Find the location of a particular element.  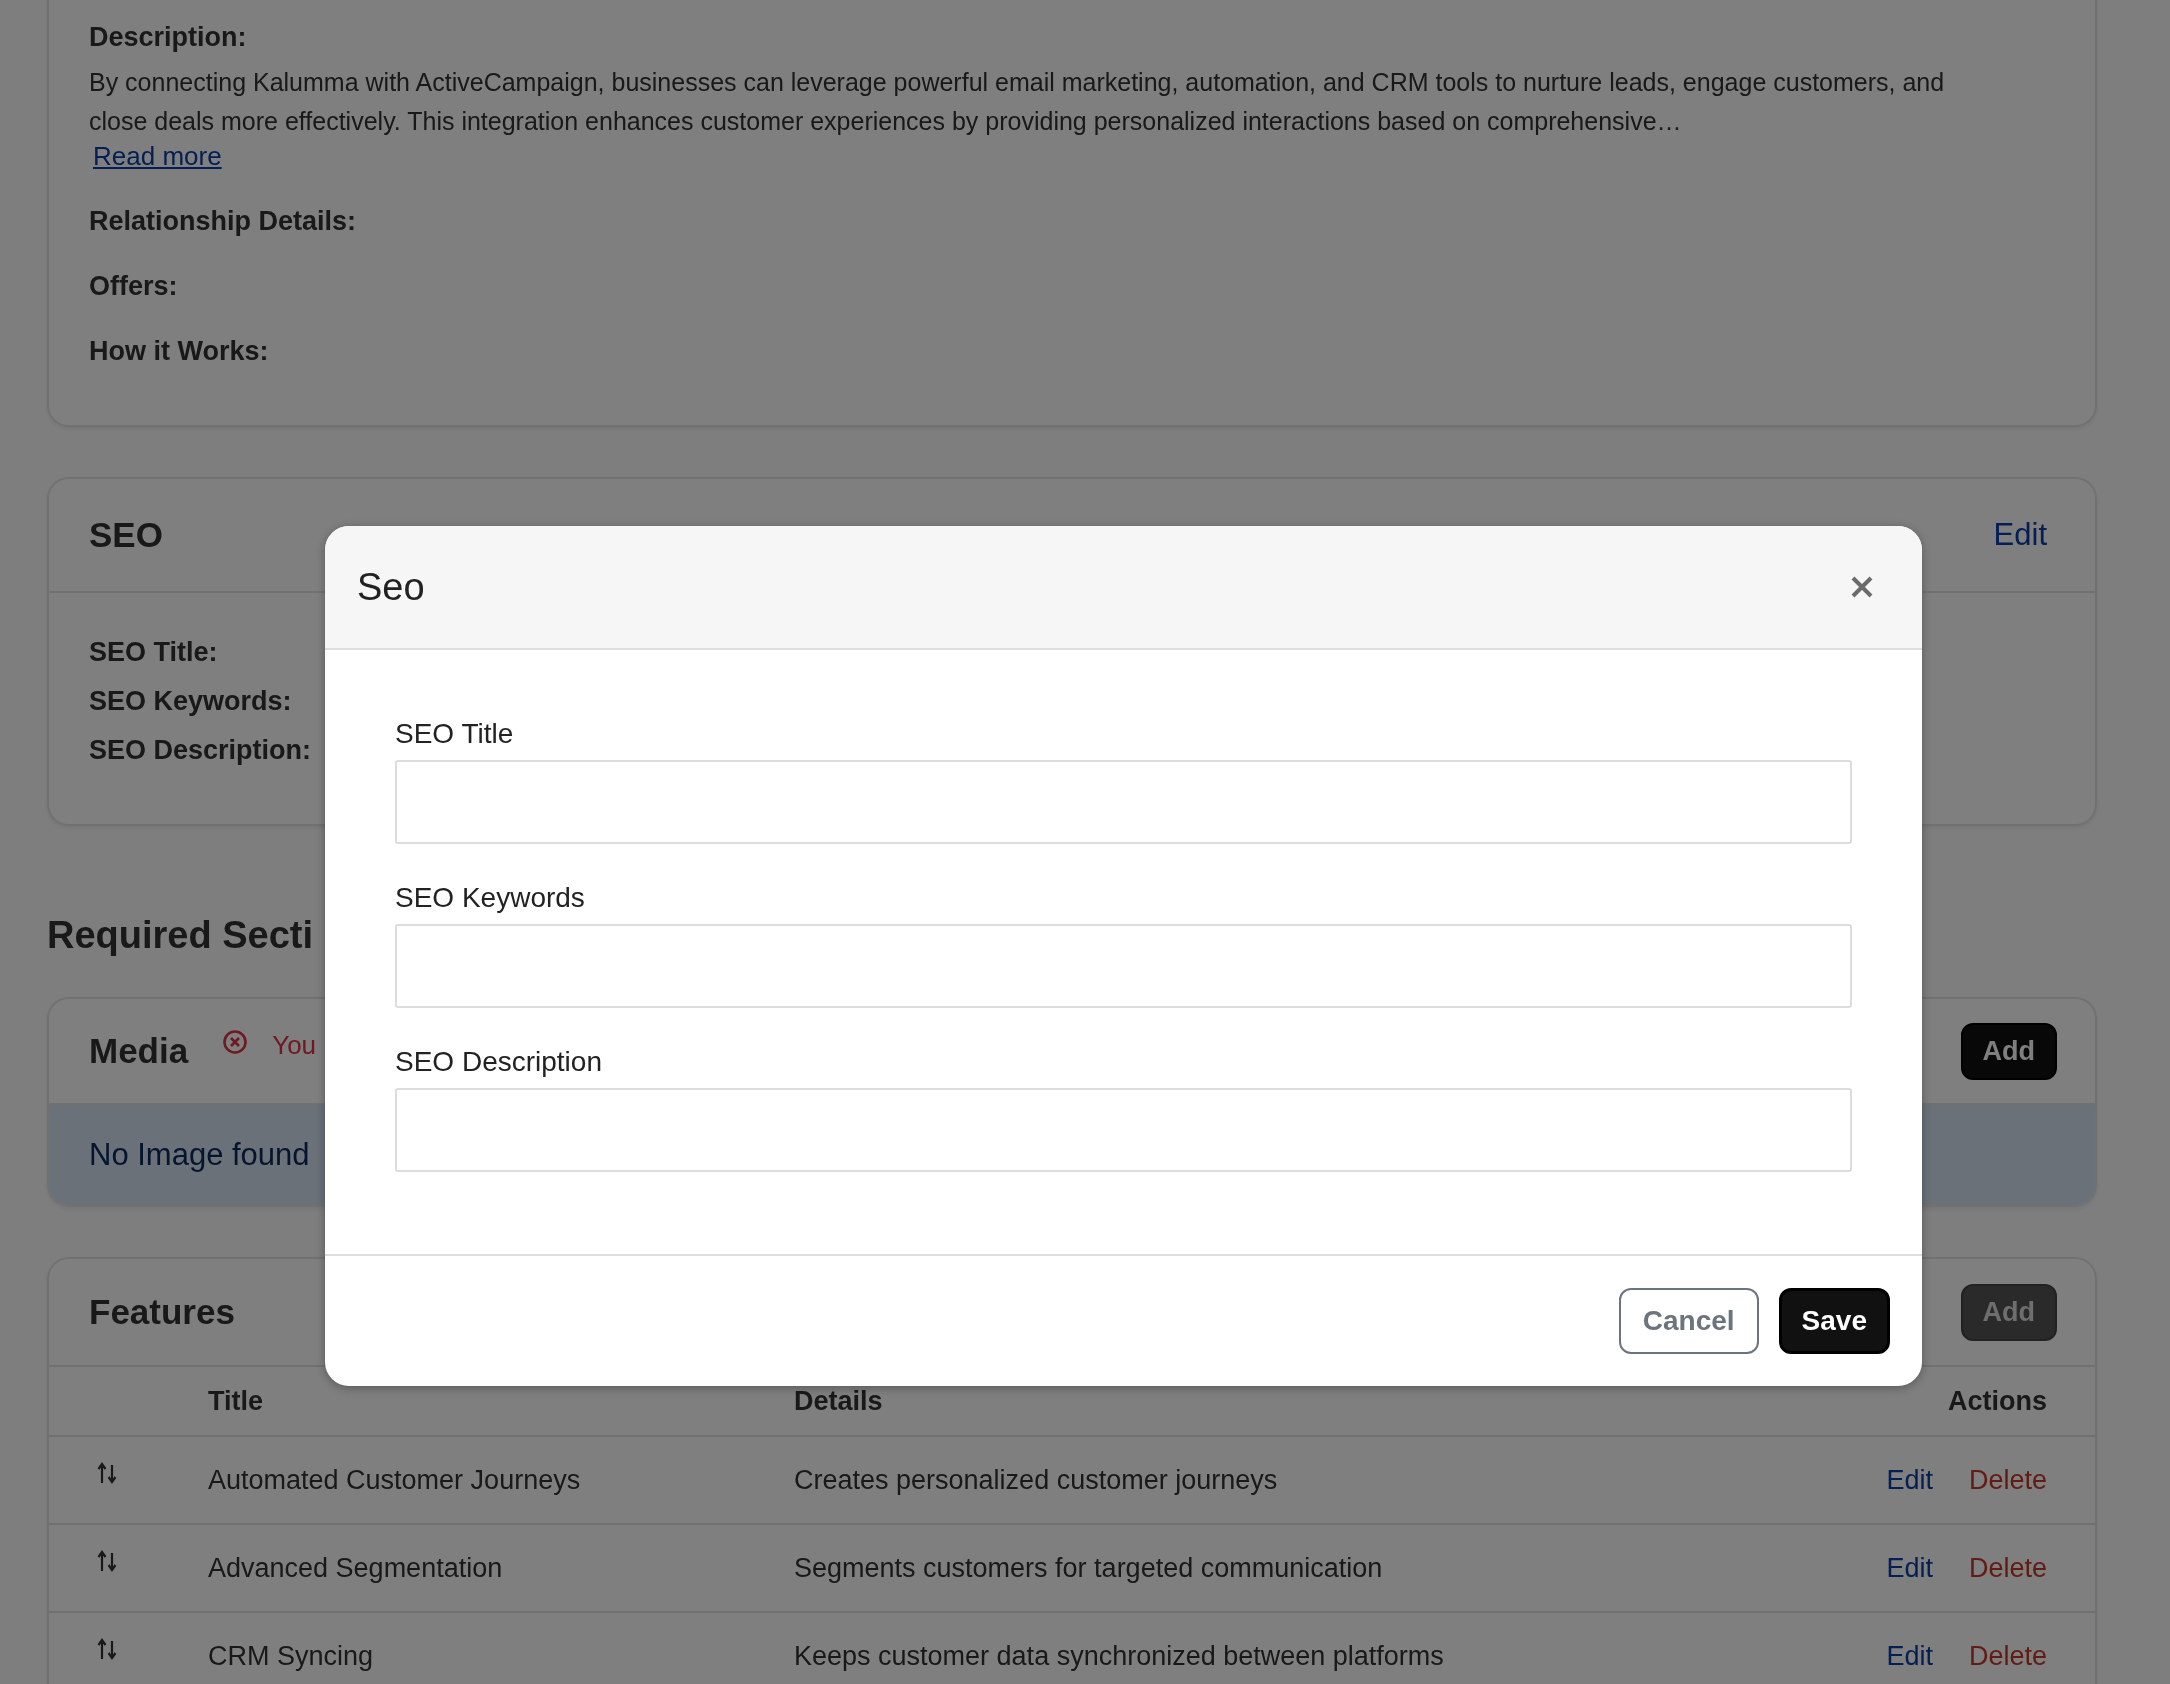

column-header: Title is located at coordinates (236, 1401).